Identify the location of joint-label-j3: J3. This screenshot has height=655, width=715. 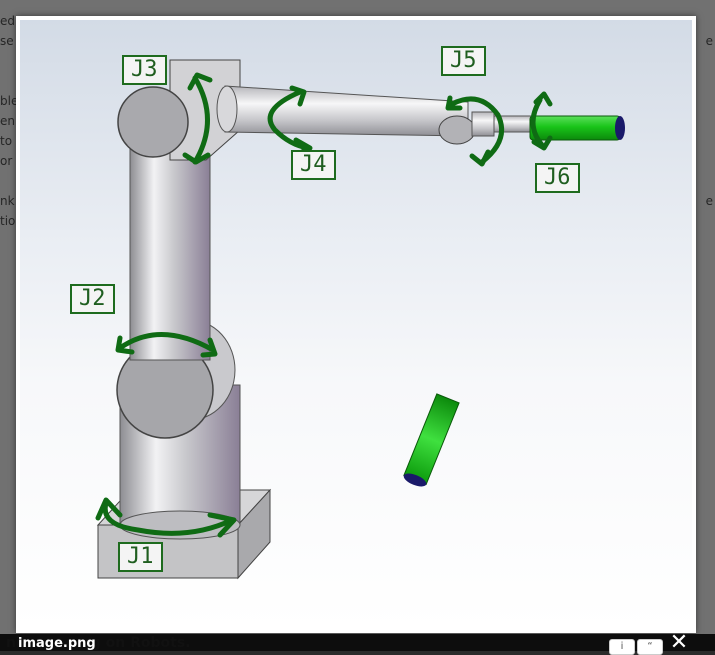
(144, 70).